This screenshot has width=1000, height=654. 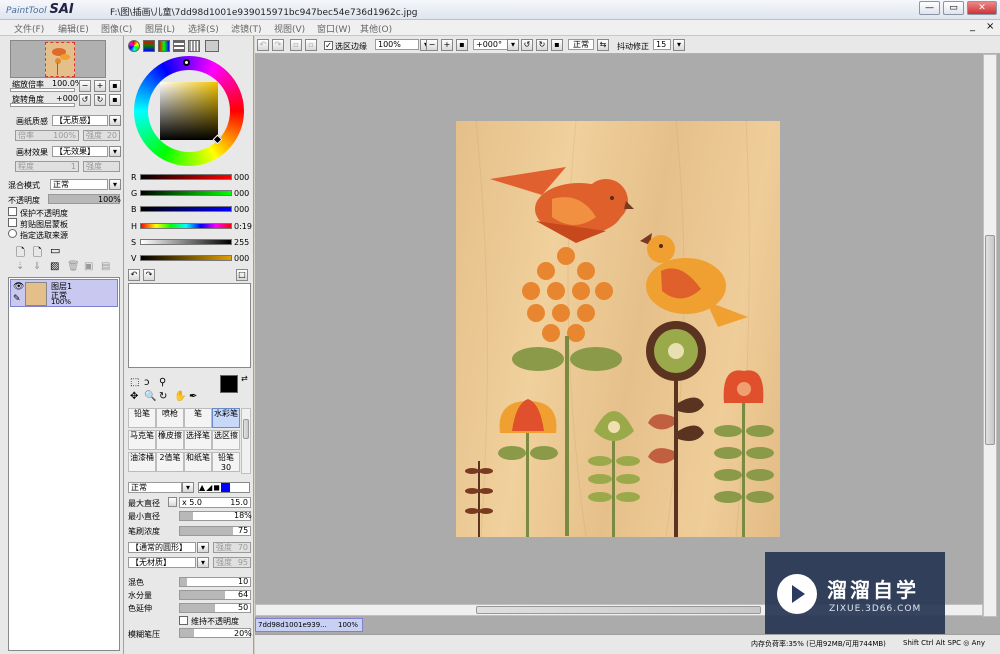 I want to click on rotation-dropdown: ▾, so click(x=513, y=45).